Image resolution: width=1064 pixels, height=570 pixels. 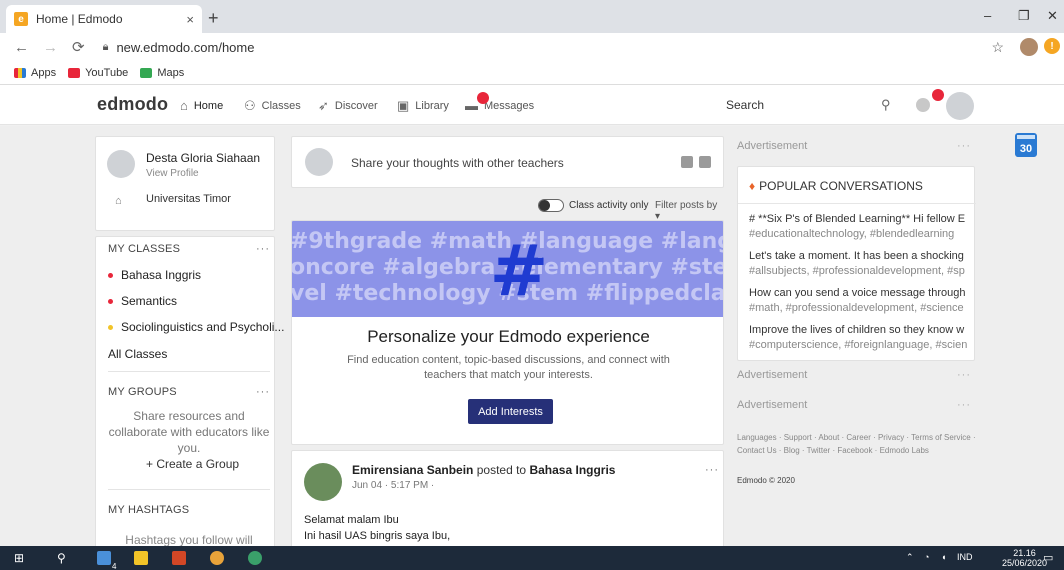 What do you see at coordinates (1048, 557) in the screenshot?
I see `notification-center-icon: ▭` at bounding box center [1048, 557].